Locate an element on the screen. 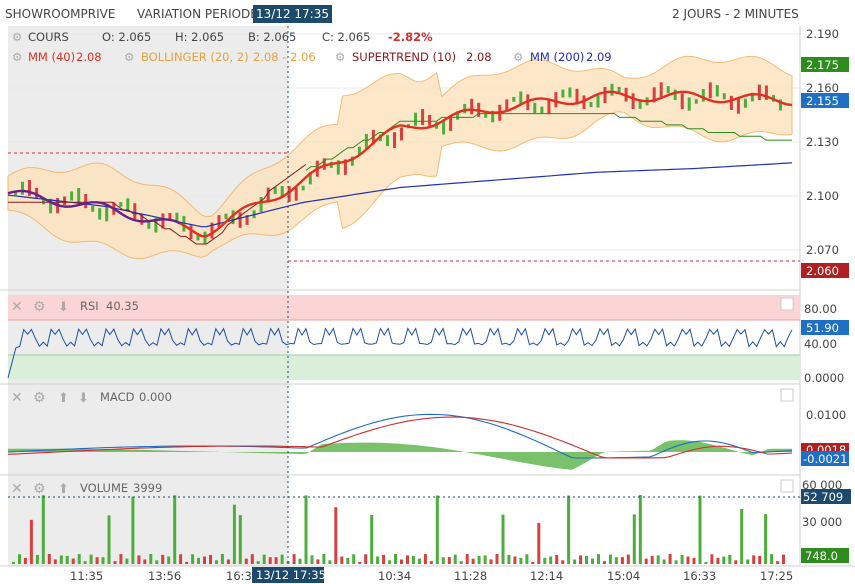 The height and width of the screenshot is (584, 855). macd-checkbox is located at coordinates (787, 395).